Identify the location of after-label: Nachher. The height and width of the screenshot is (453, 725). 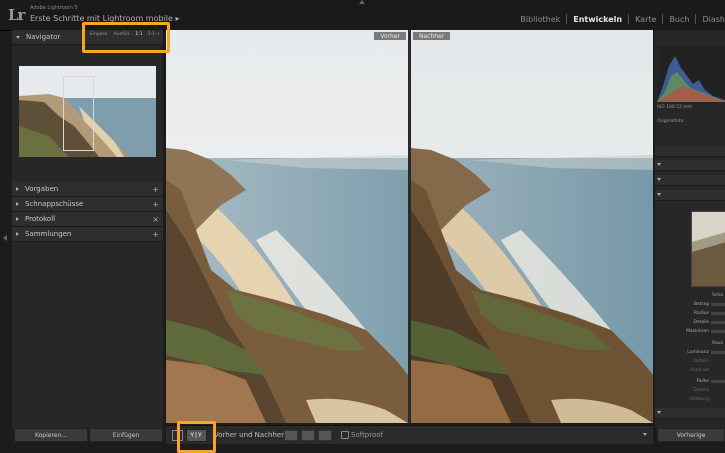
(432, 36).